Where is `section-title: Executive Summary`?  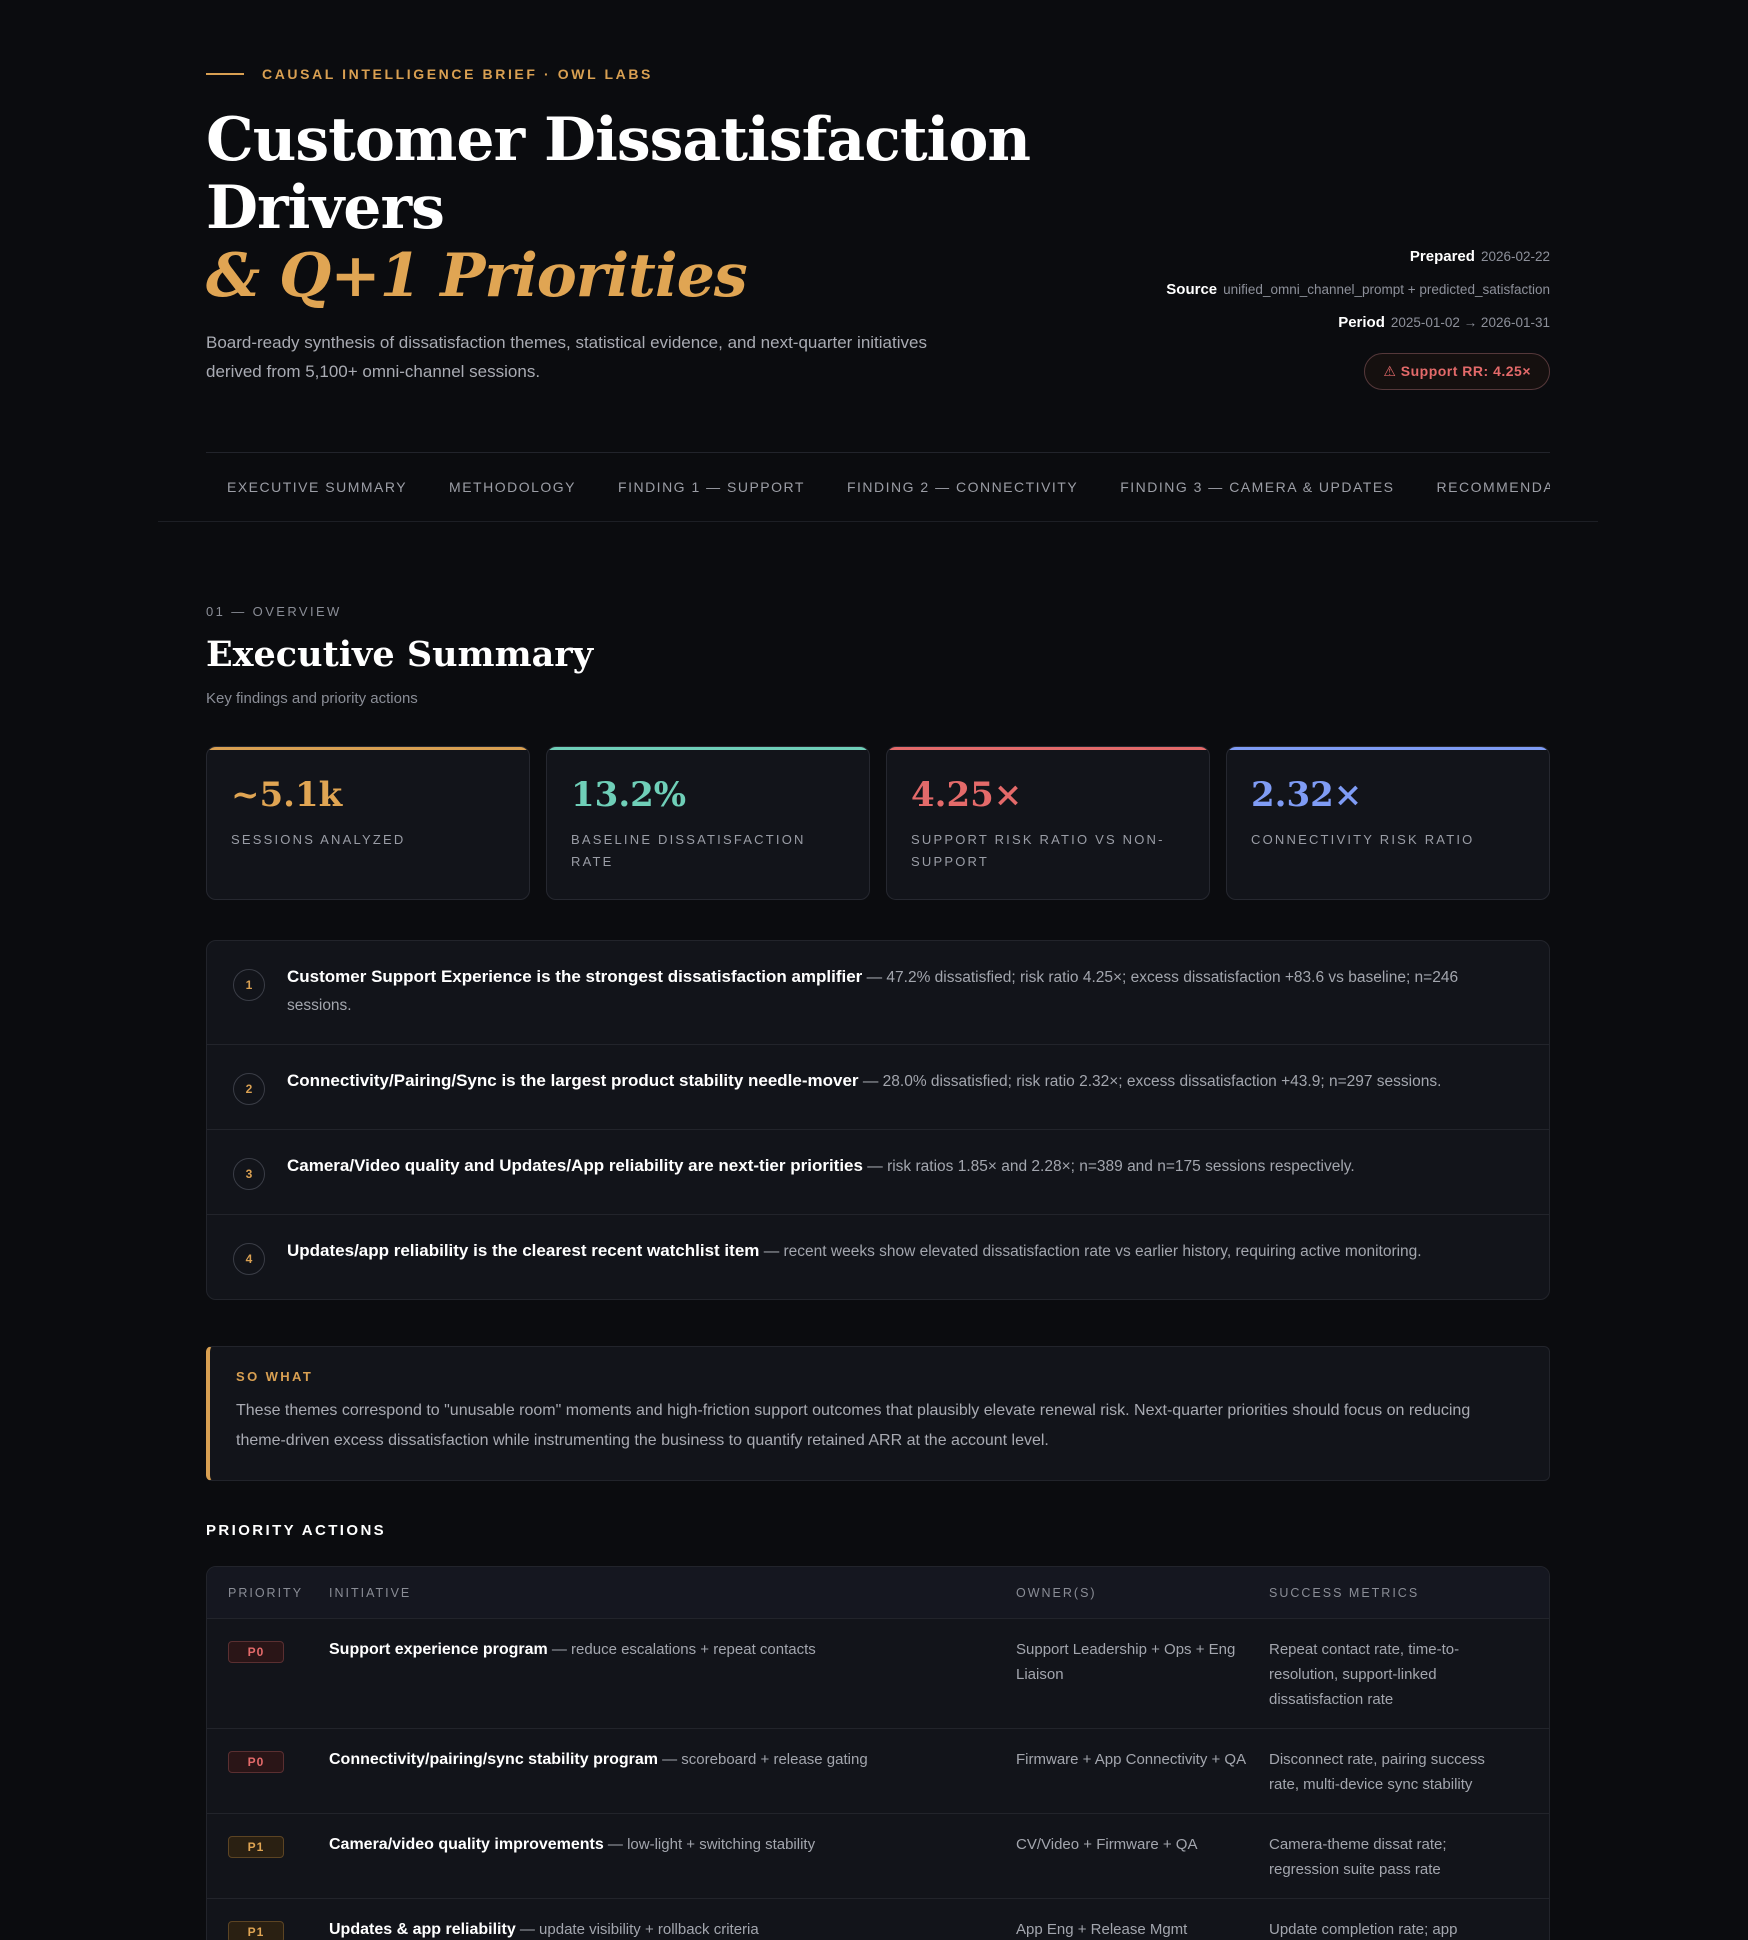
section-title: Executive Summary is located at coordinates (400, 654).